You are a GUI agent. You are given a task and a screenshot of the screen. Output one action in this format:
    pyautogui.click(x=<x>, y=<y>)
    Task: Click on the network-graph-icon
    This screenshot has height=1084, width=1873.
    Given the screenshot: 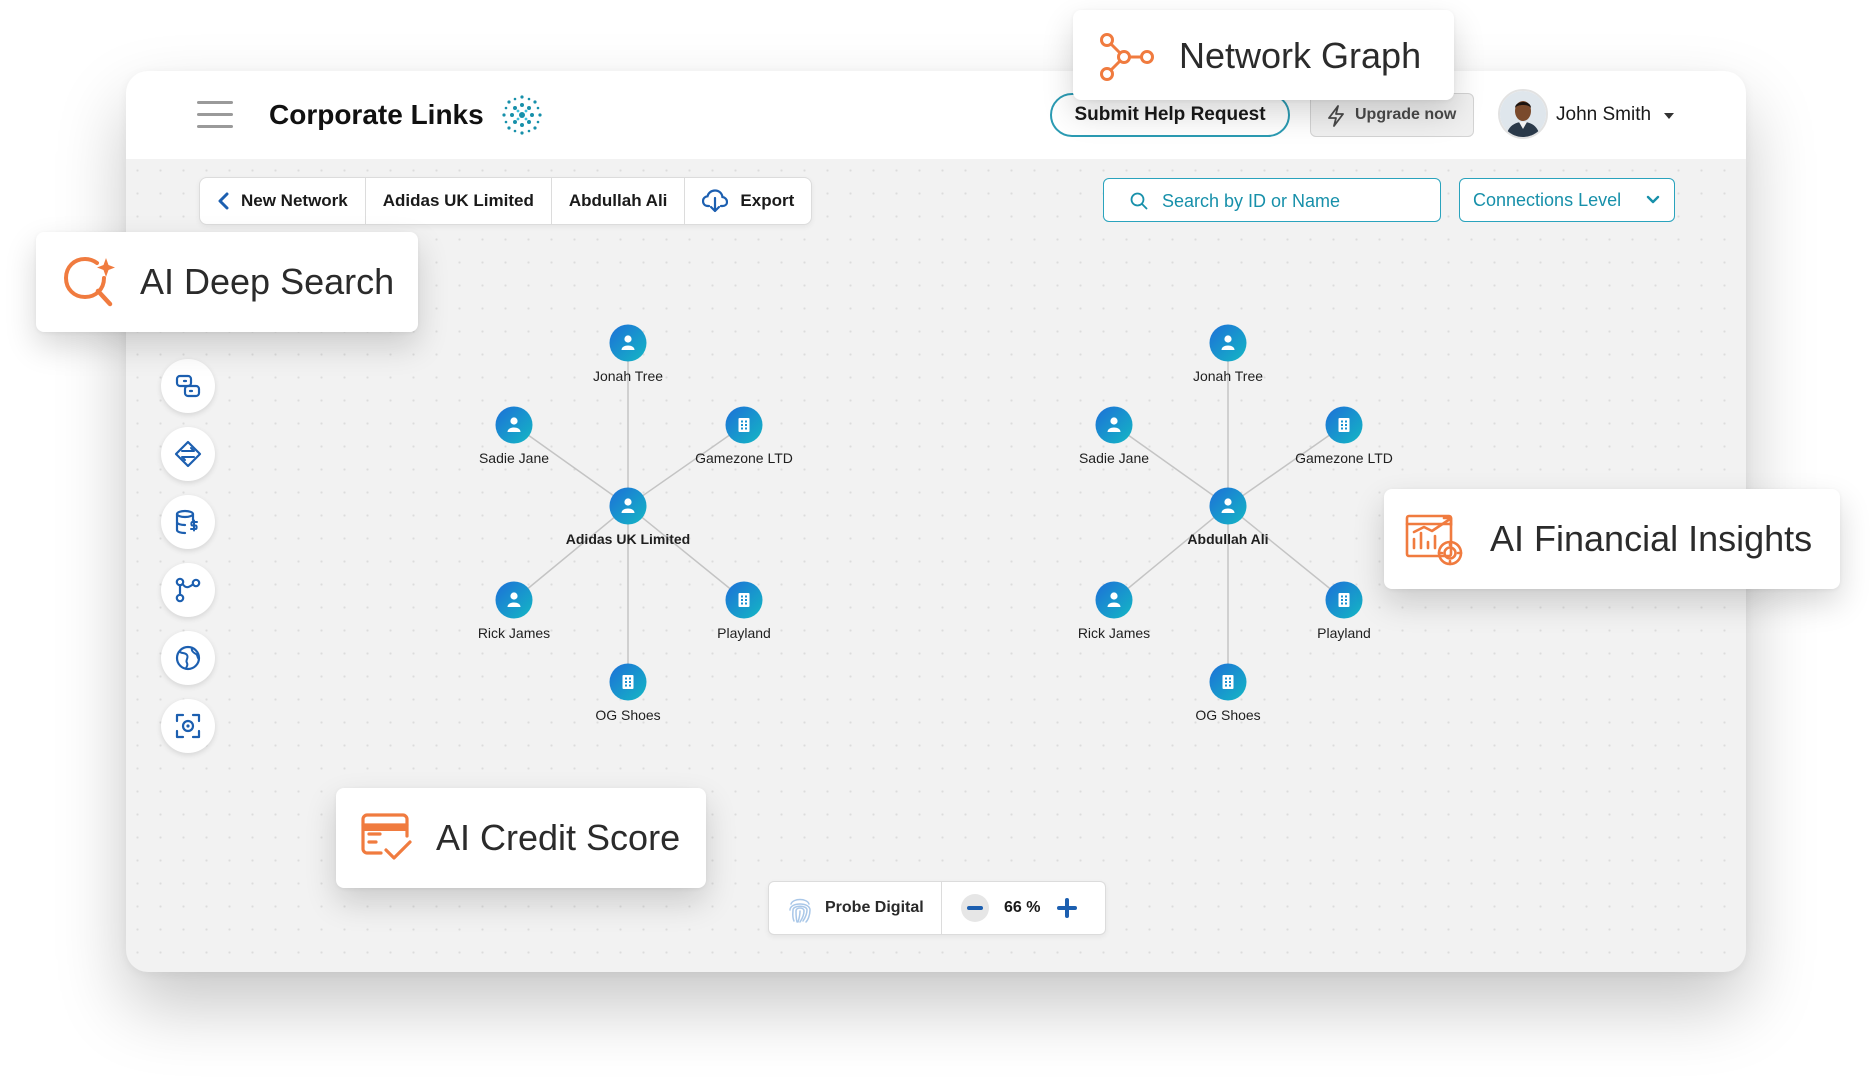 What is the action you would take?
    pyautogui.click(x=1127, y=57)
    